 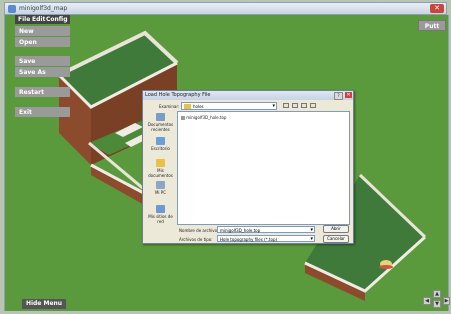 I want to click on hide-menu-button: Hide Menu, so click(x=44, y=304).